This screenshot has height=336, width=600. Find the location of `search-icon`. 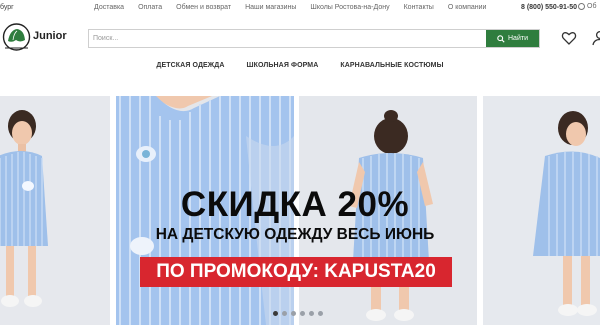

search-icon is located at coordinates (501, 38).